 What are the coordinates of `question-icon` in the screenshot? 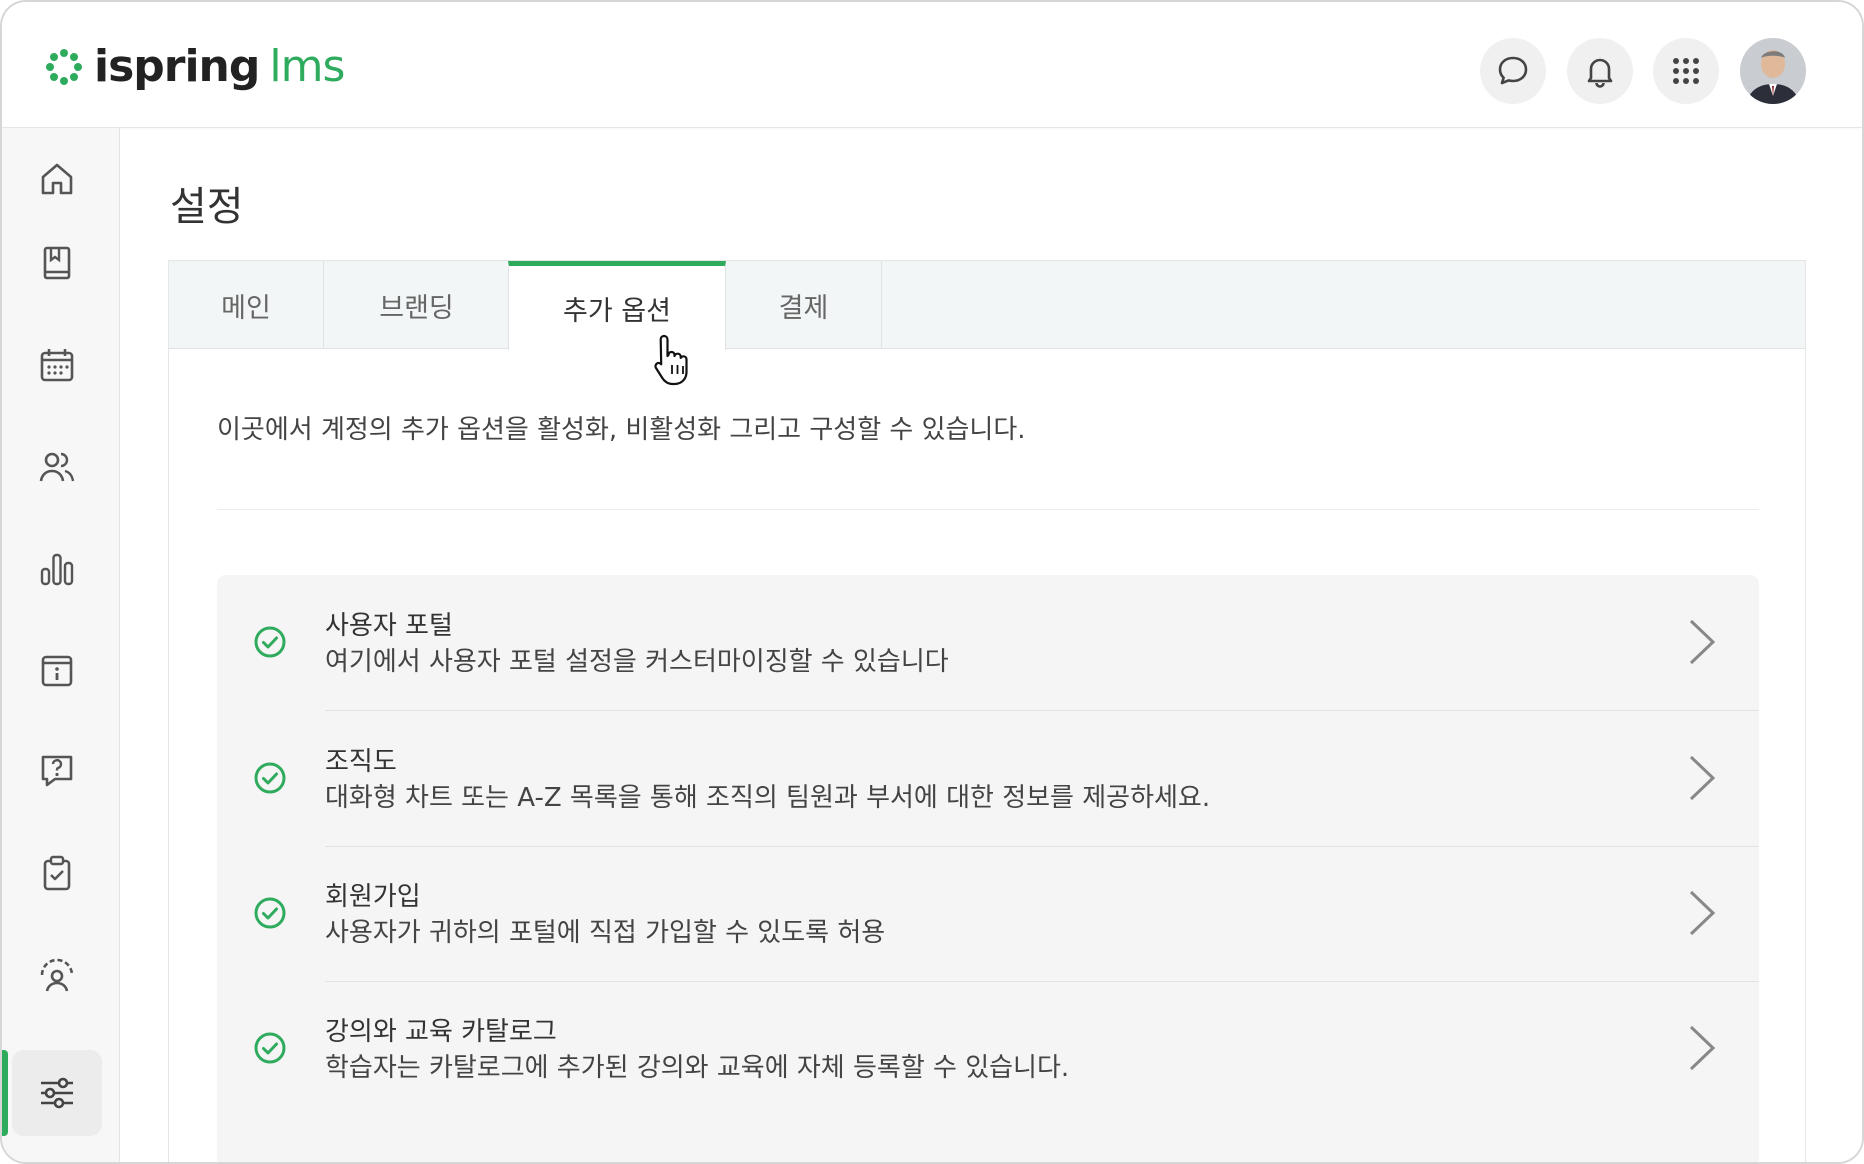 It's located at (57, 771).